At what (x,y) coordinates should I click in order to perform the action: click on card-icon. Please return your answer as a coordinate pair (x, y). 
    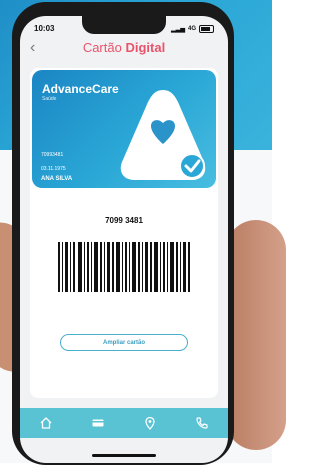
    Looking at the image, I should click on (98, 423).